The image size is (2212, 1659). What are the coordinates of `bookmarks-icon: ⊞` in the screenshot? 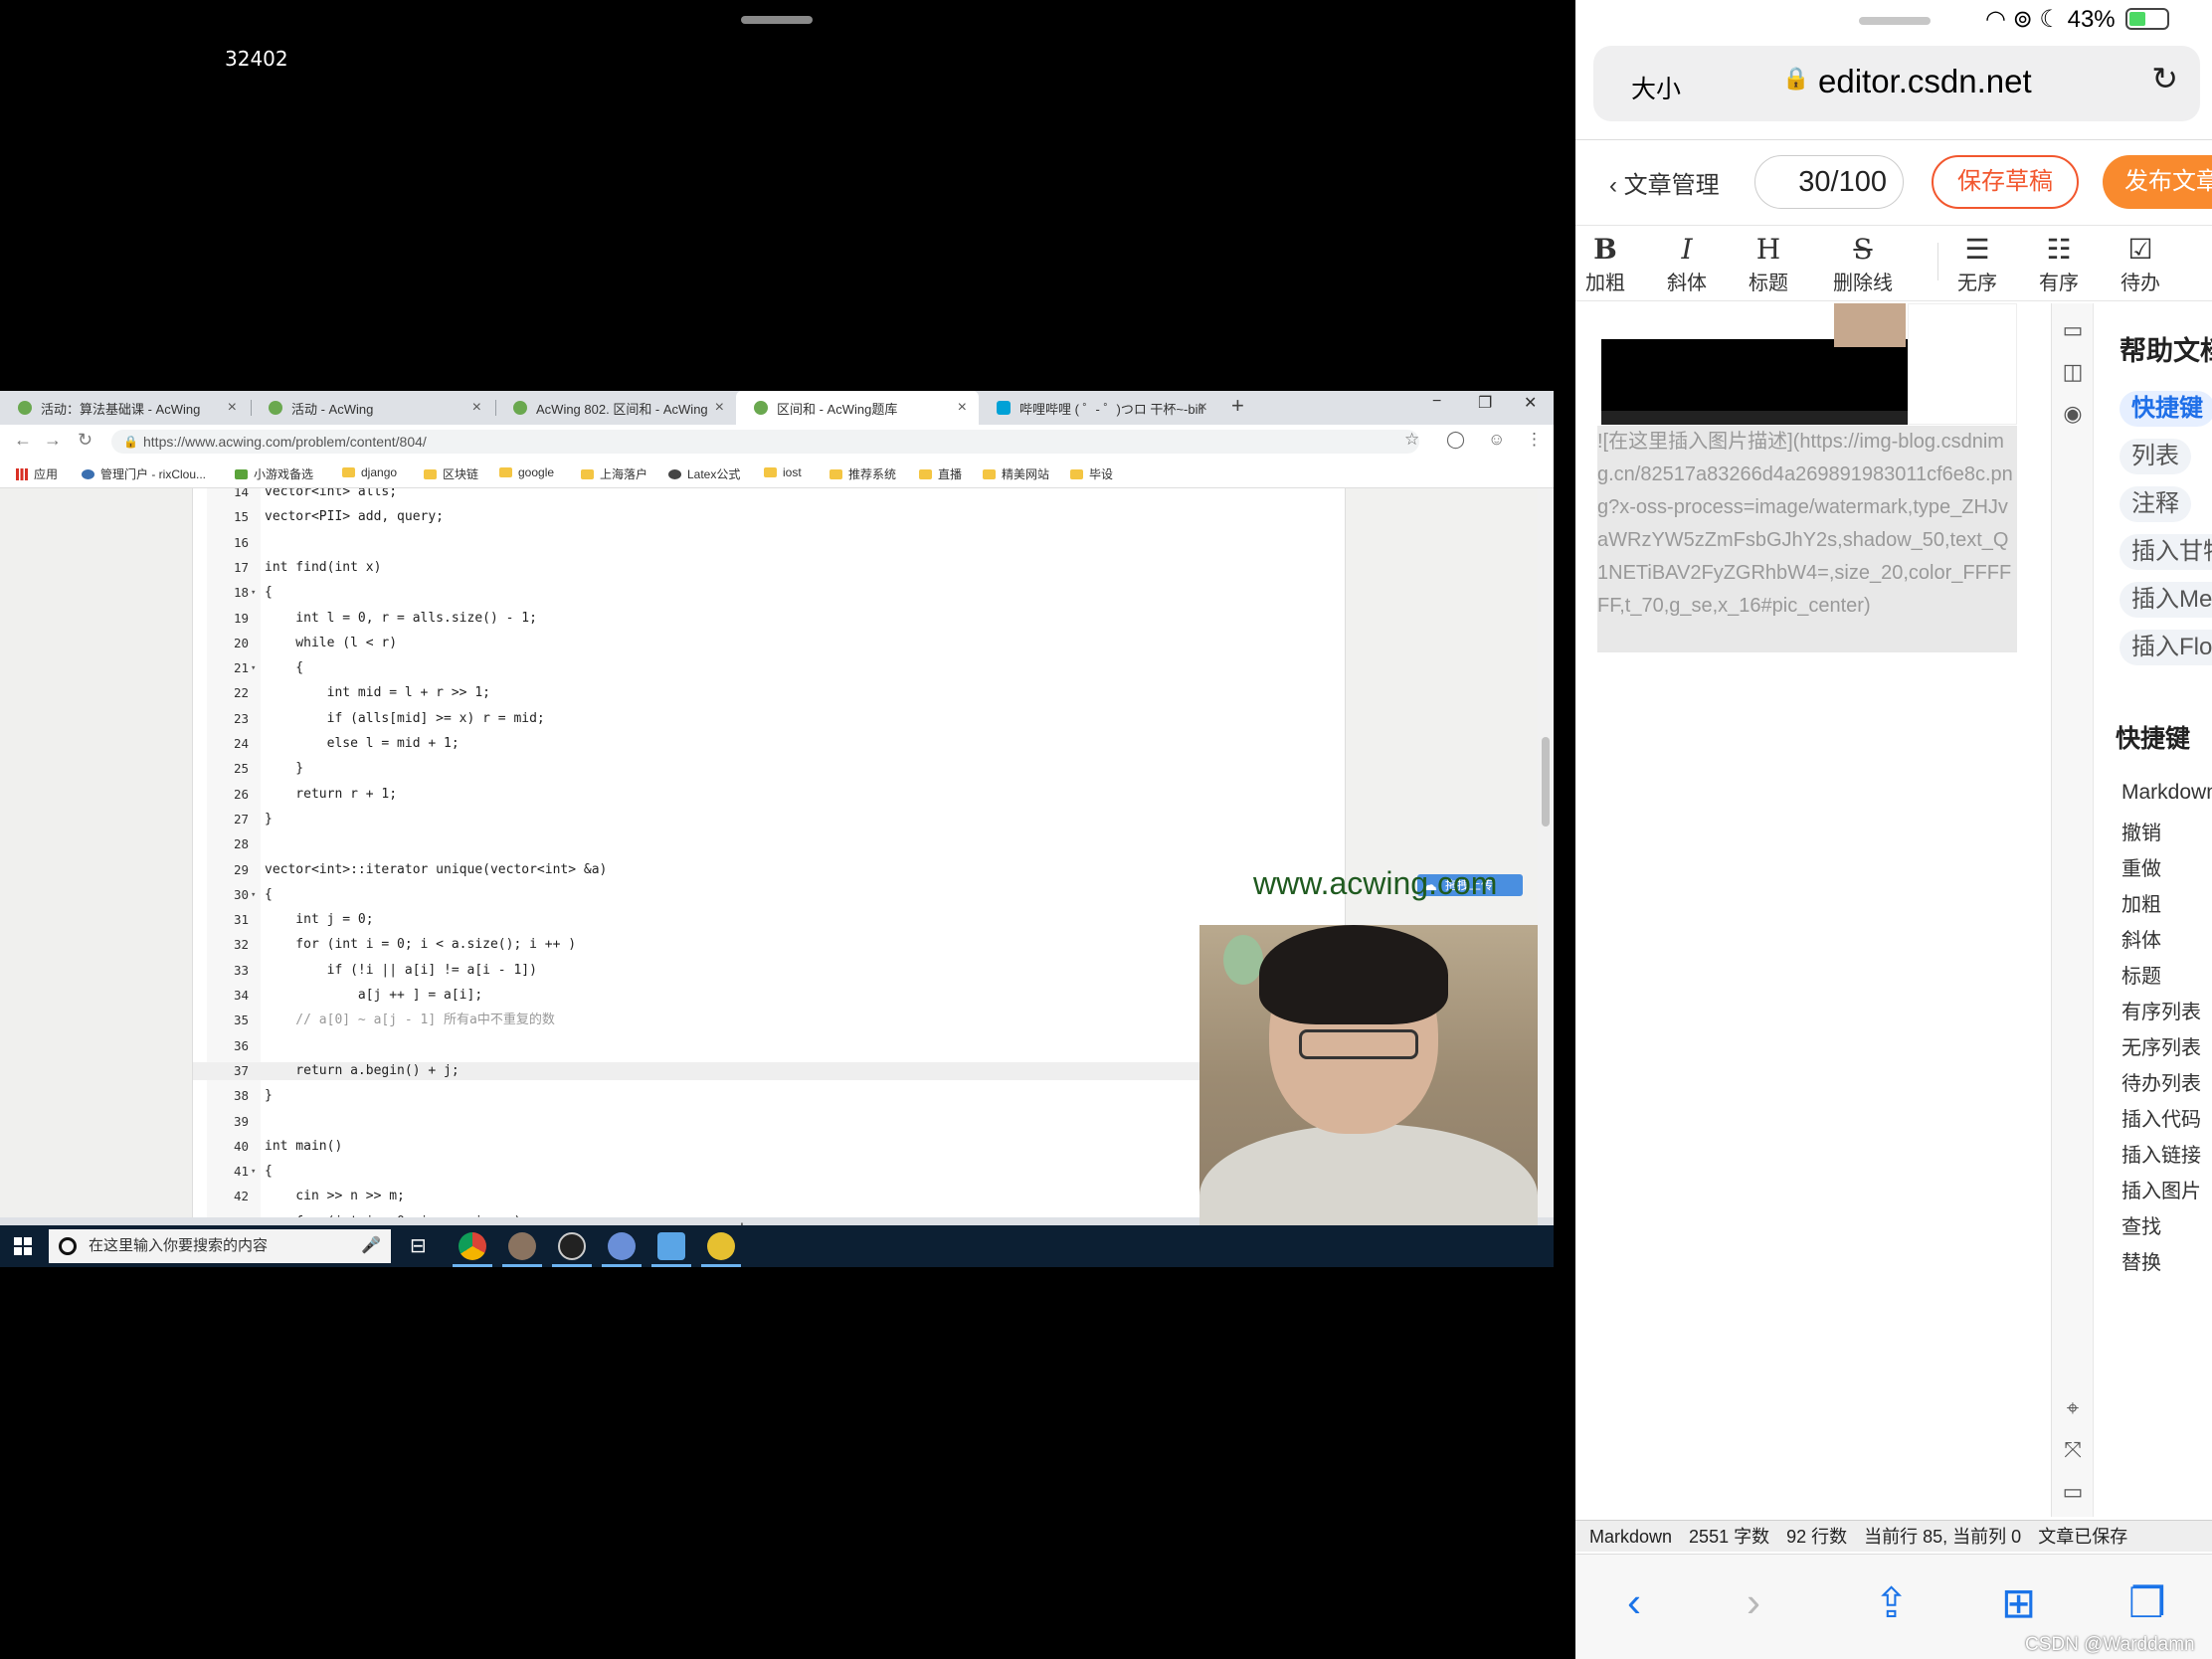 It's located at (2018, 1602).